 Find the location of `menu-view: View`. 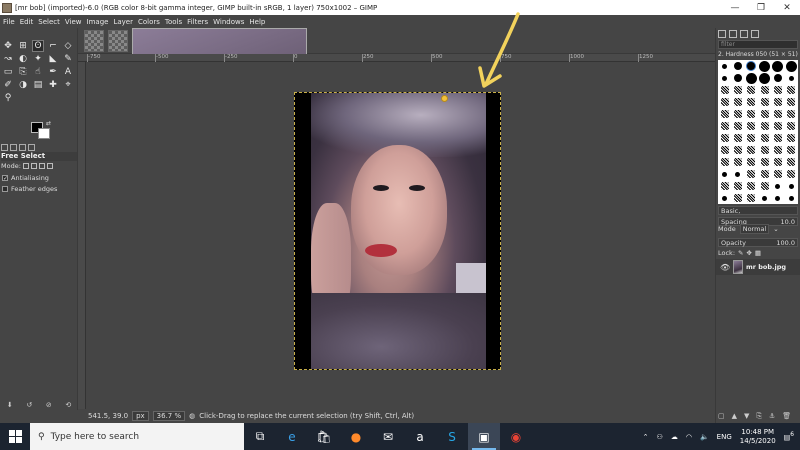

menu-view: View is located at coordinates (73, 22).